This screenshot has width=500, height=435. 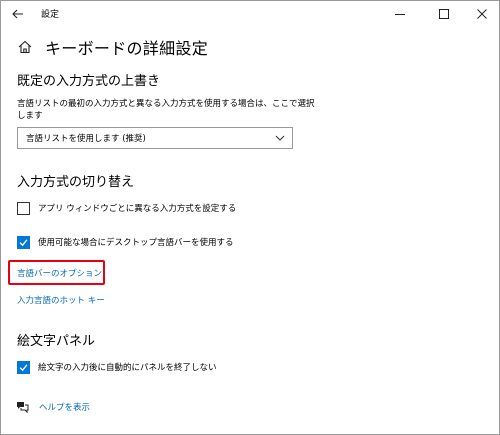 I want to click on emoji-panel-checkbox-row: 絵文字の入力後に自動的にパネルを終了しない, so click(x=117, y=367).